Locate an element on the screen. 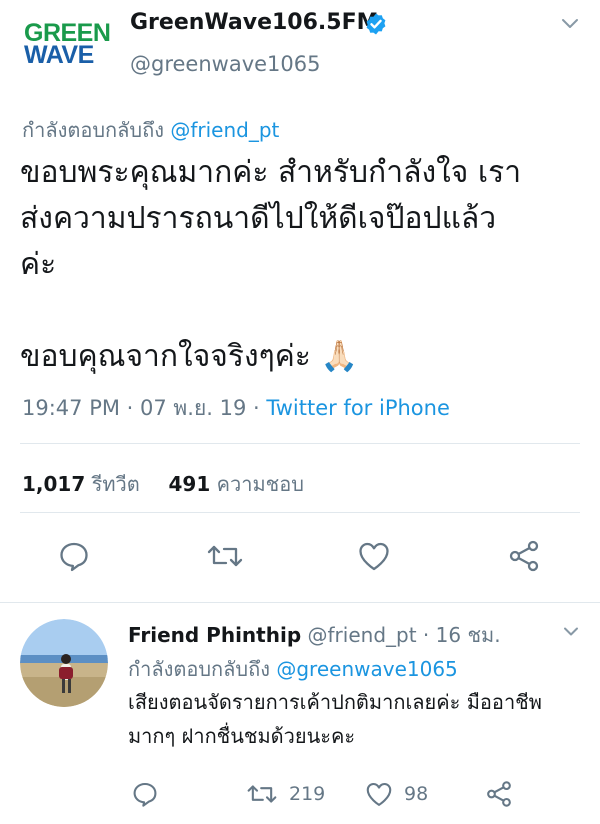  tweet-text-line: ขอบคุณจากใจจริงๆค่ะ 🙏🏻 is located at coordinates (303, 357).